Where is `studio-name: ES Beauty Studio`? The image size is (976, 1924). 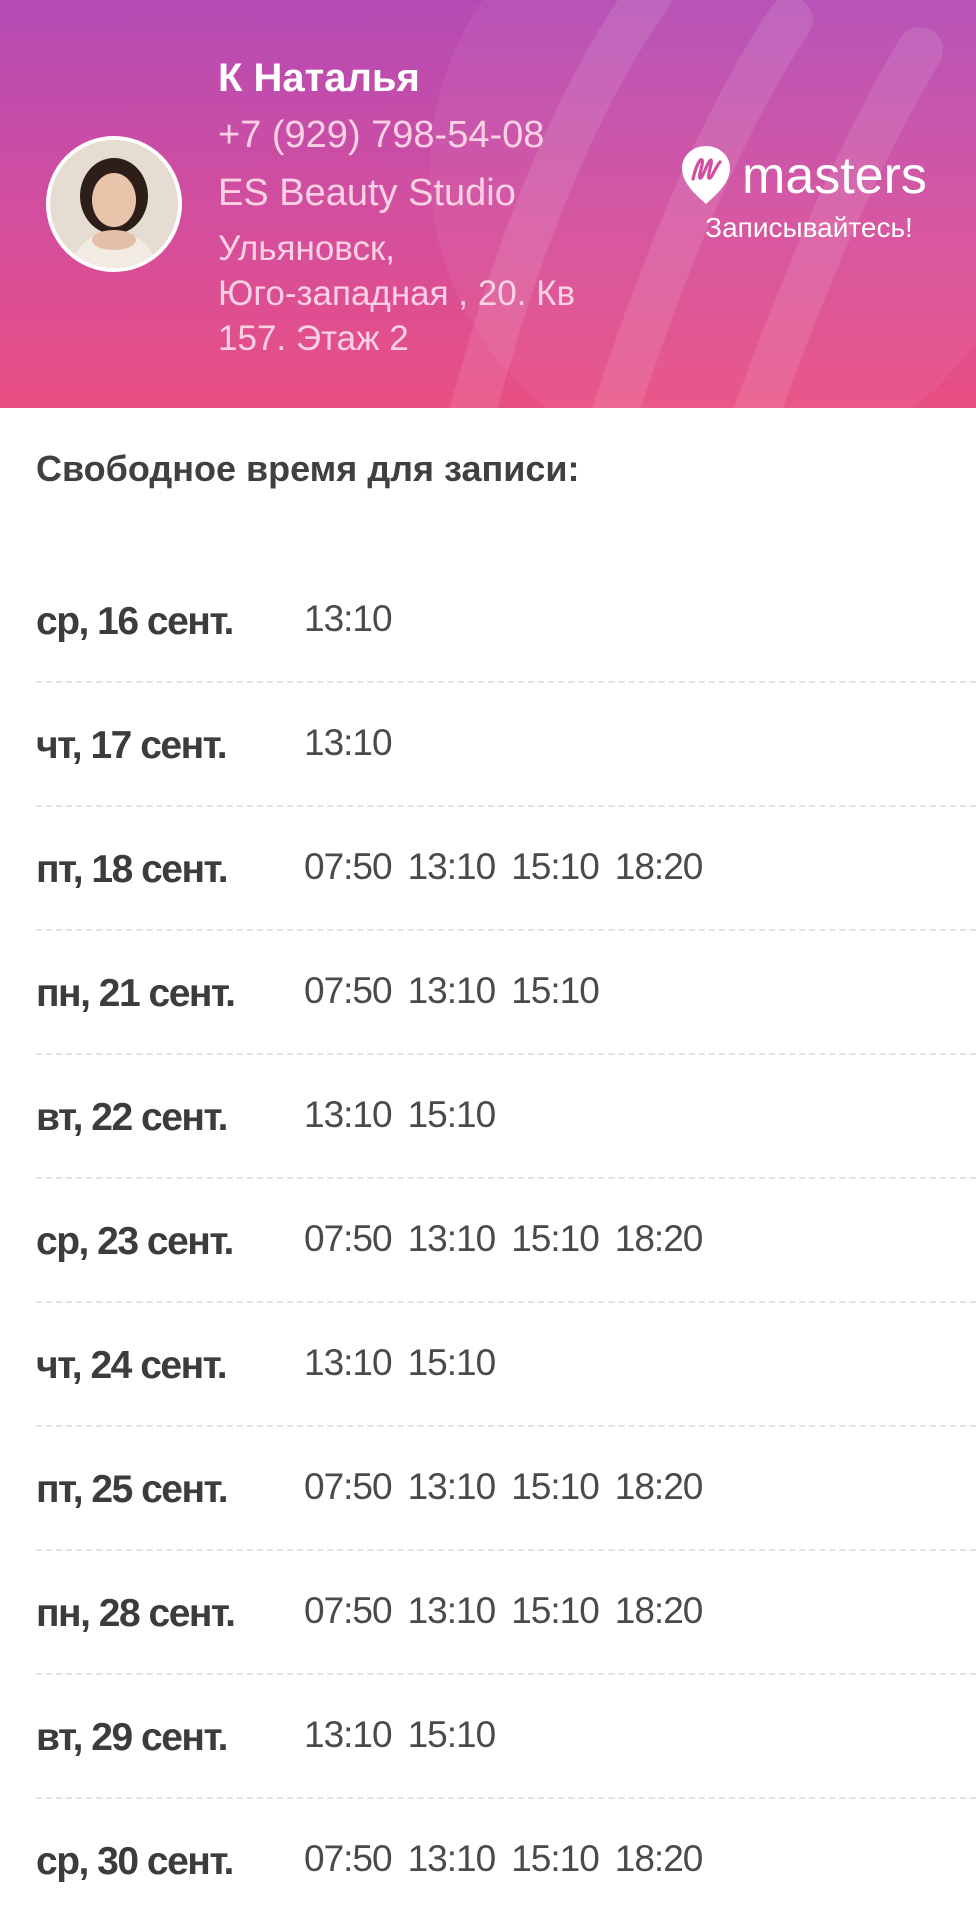
studio-name: ES Beauty Studio is located at coordinates (367, 193).